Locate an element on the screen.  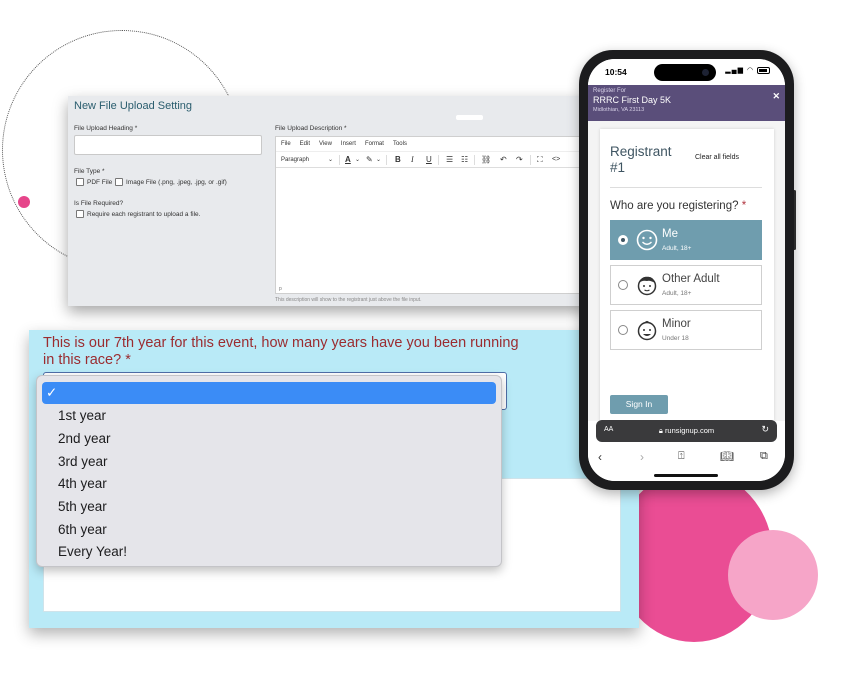
registrant-option-minor: Minor Under 18 is located at coordinates (686, 330).